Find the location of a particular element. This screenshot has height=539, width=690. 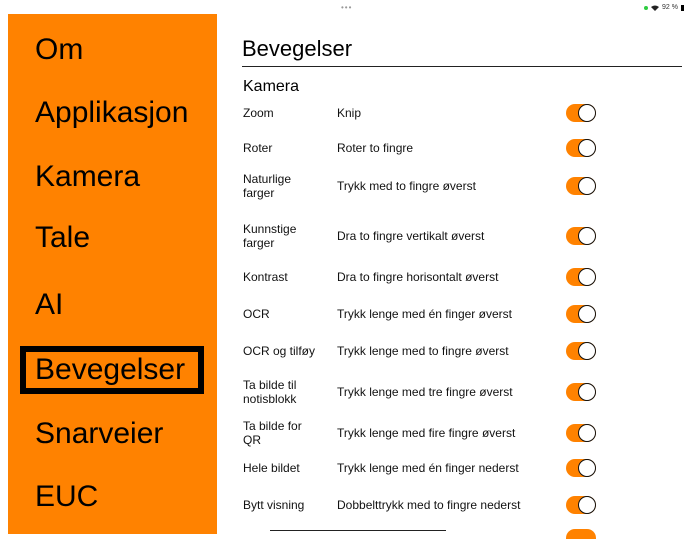

sidebar-item-bevegelser: Bevegelser is located at coordinates (112, 370).